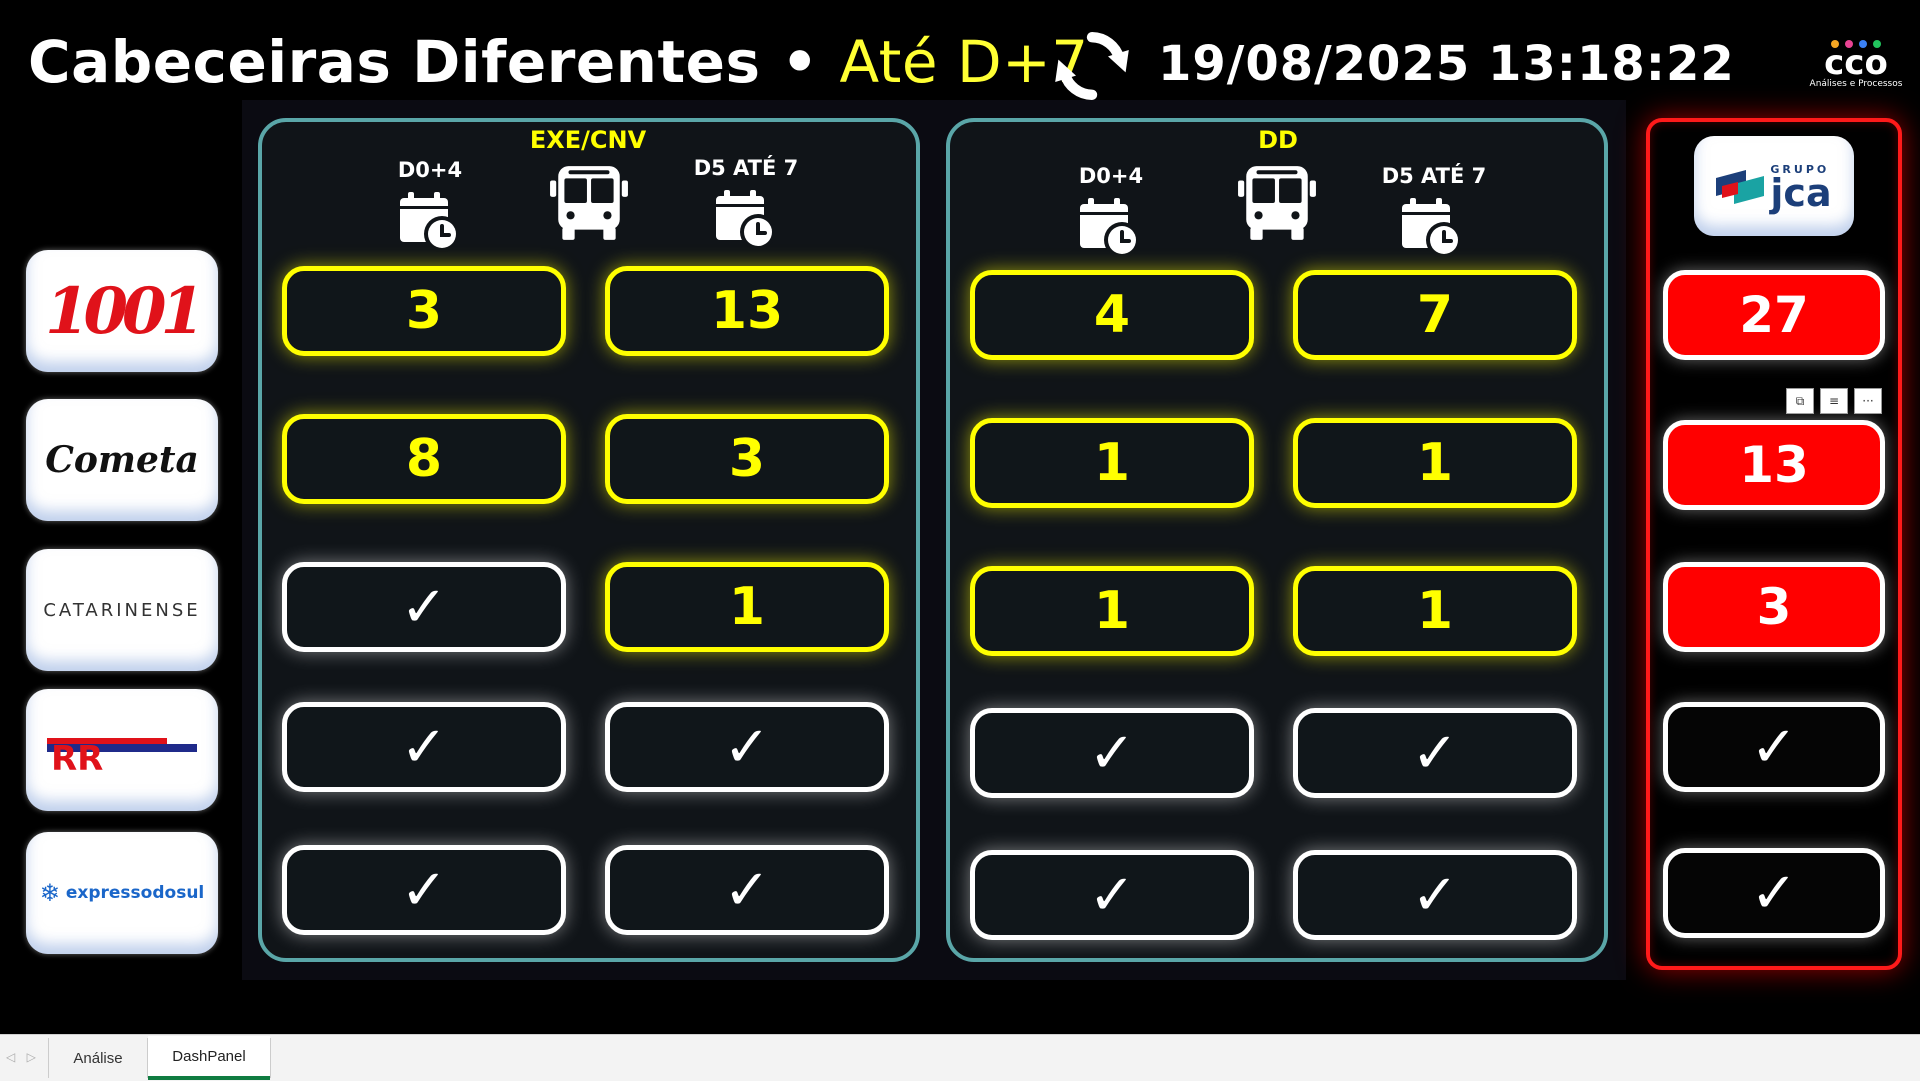  What do you see at coordinates (1801, 192) in the screenshot?
I see `jca-word-text: jca` at bounding box center [1801, 192].